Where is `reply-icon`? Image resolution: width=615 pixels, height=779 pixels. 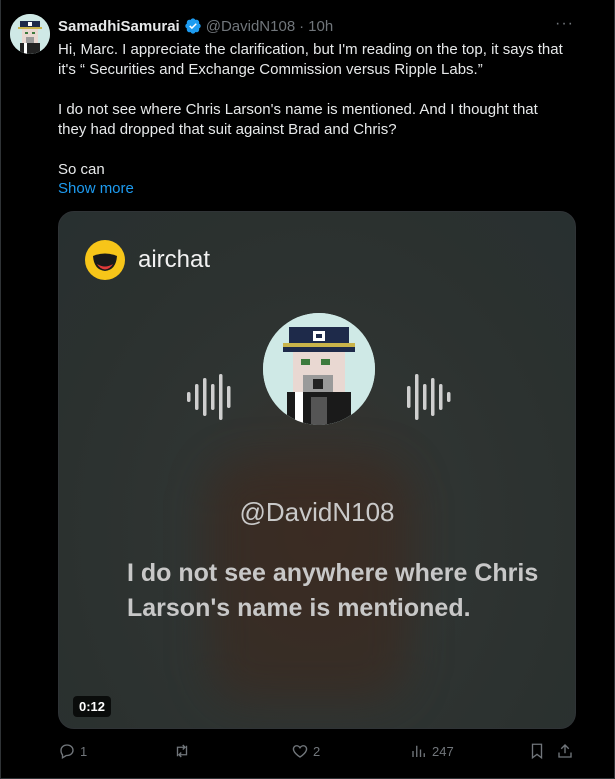
reply-icon is located at coordinates (67, 751).